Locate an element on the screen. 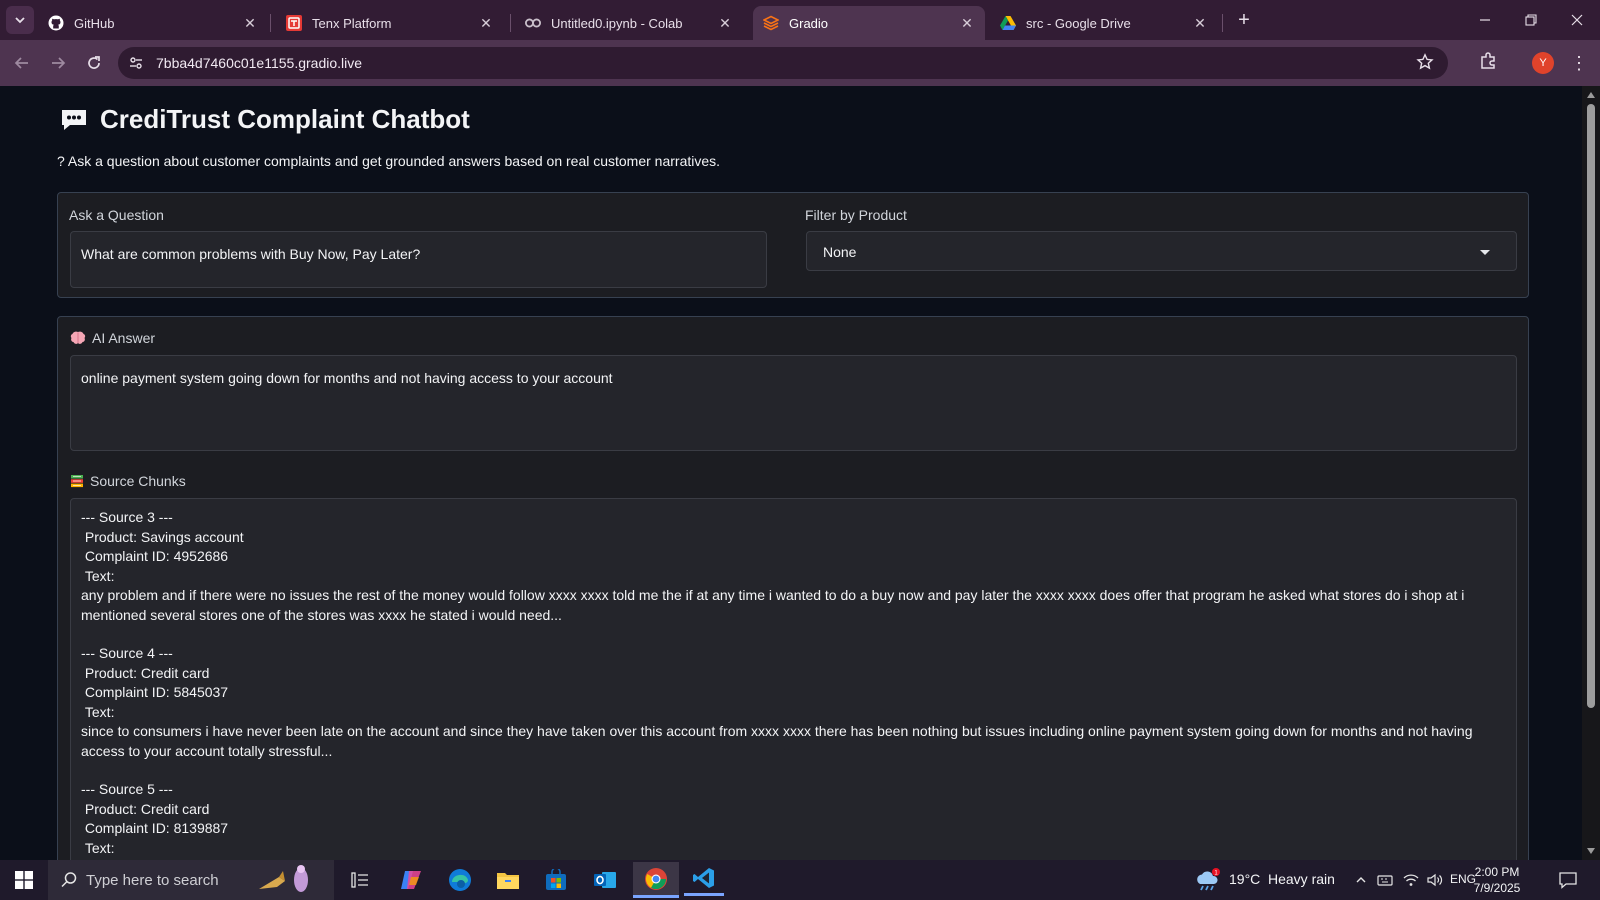 The height and width of the screenshot is (900, 1600). tab-google-drive: src - Google Drive ✕ is located at coordinates (1104, 23).